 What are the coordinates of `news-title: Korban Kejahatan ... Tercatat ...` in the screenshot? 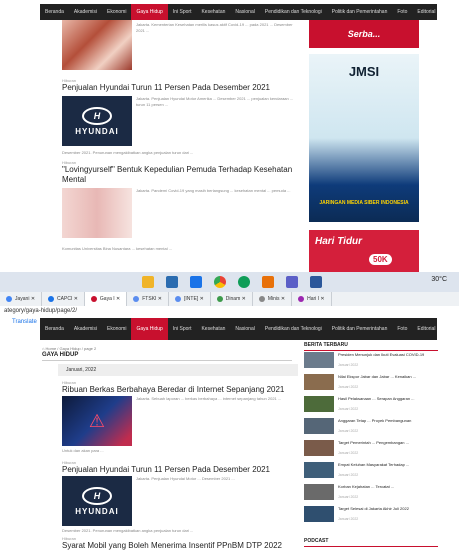 It's located at (388, 486).